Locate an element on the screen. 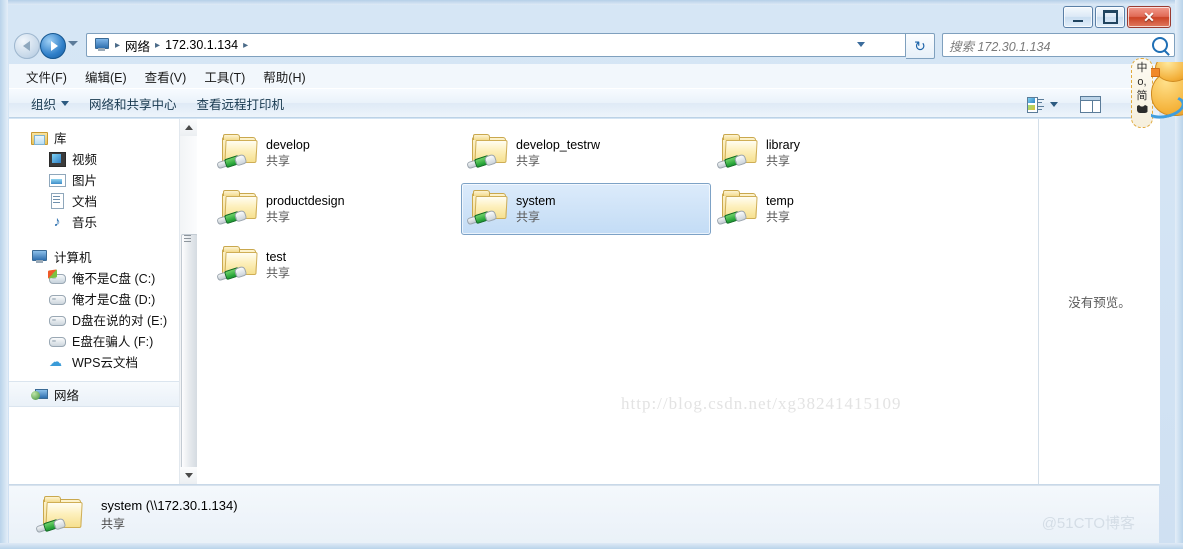 The width and height of the screenshot is (1183, 549). breadcrumb-item-network: 网络 is located at coordinates (137, 45).